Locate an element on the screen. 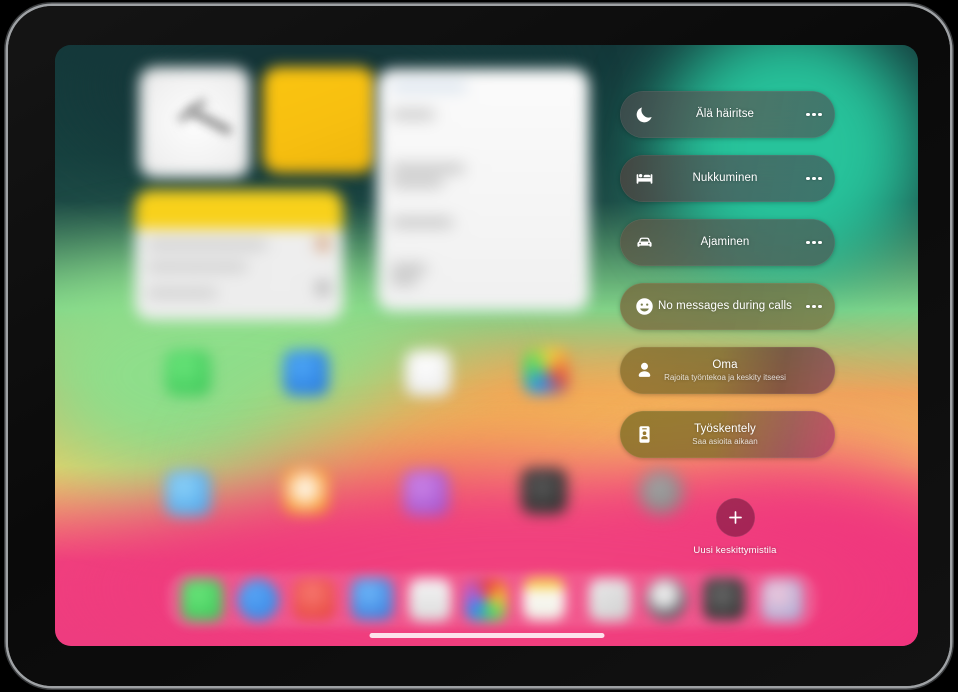  focus-mode-title: No messages during calls is located at coordinates (725, 306).